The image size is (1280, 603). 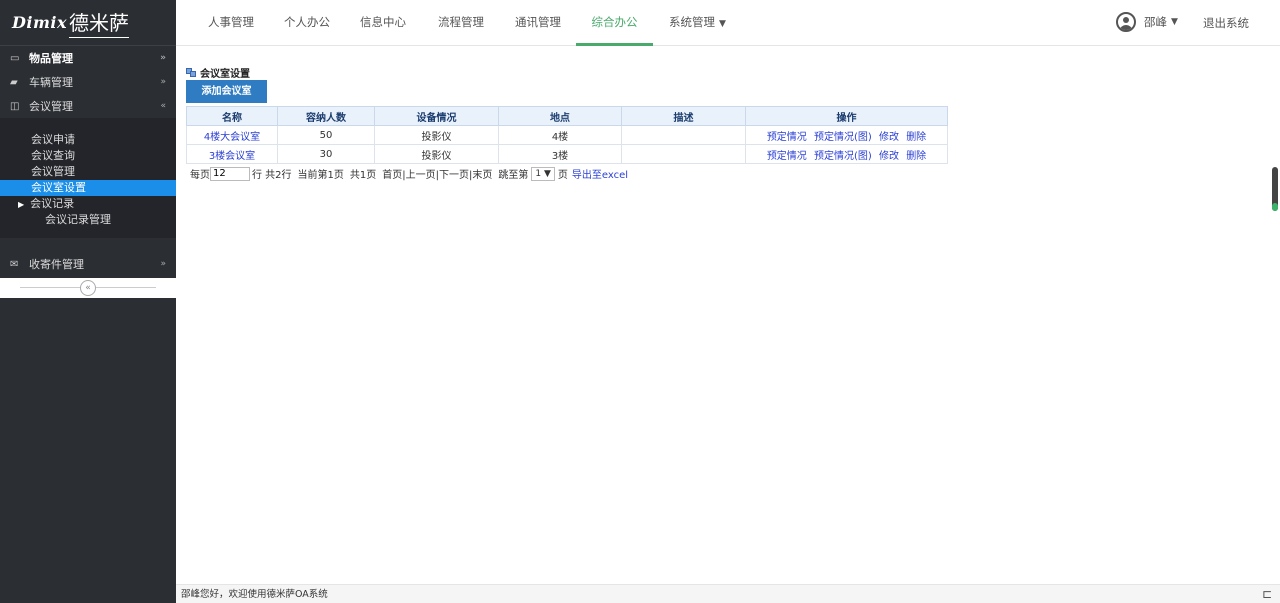 What do you see at coordinates (14, 264) in the screenshot?
I see `envelope-icon: ✉` at bounding box center [14, 264].